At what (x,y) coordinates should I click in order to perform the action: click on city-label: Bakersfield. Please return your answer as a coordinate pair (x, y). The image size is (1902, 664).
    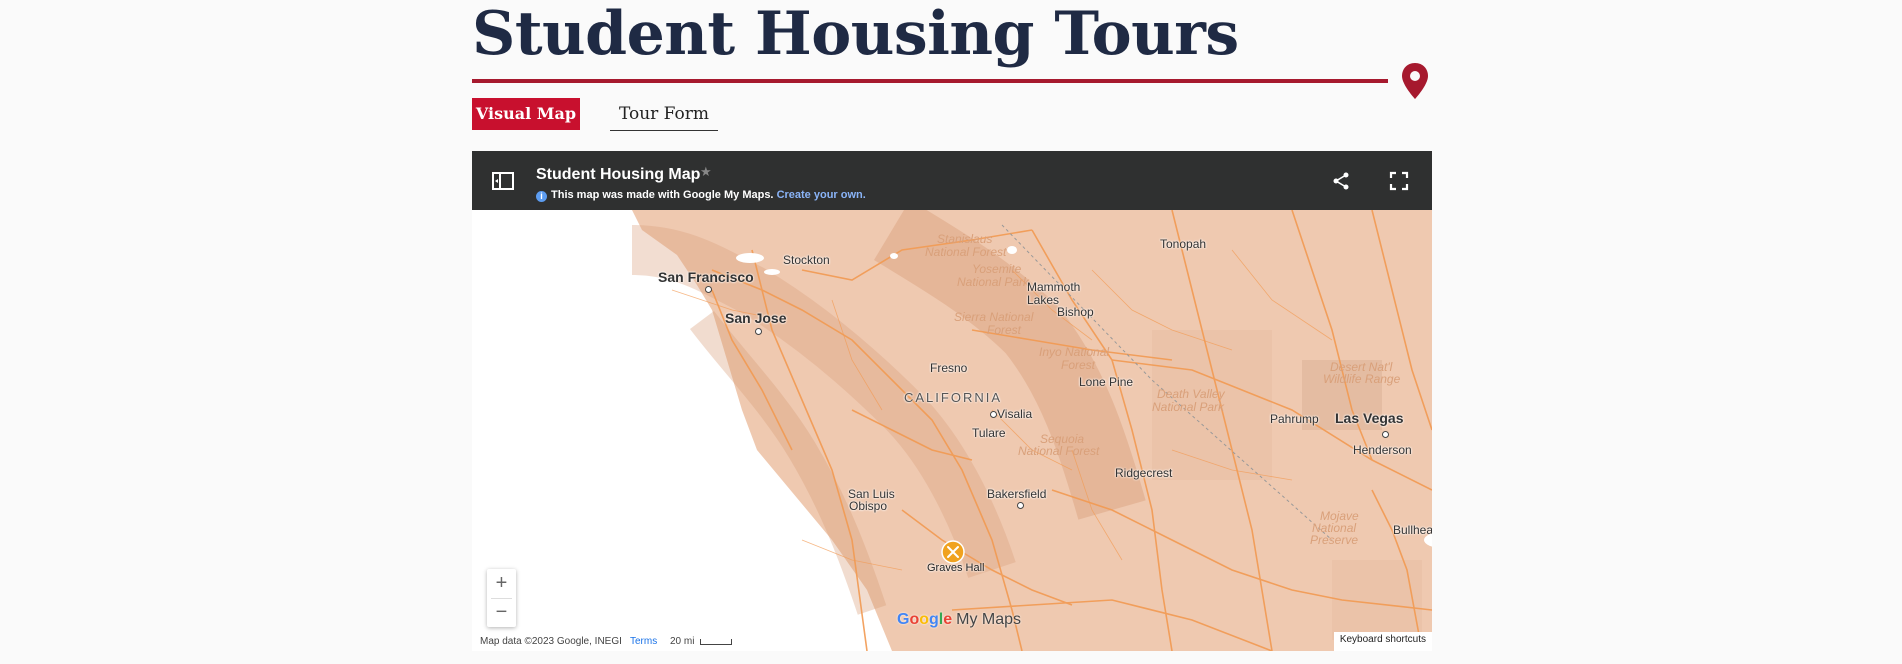
    Looking at the image, I should click on (1017, 494).